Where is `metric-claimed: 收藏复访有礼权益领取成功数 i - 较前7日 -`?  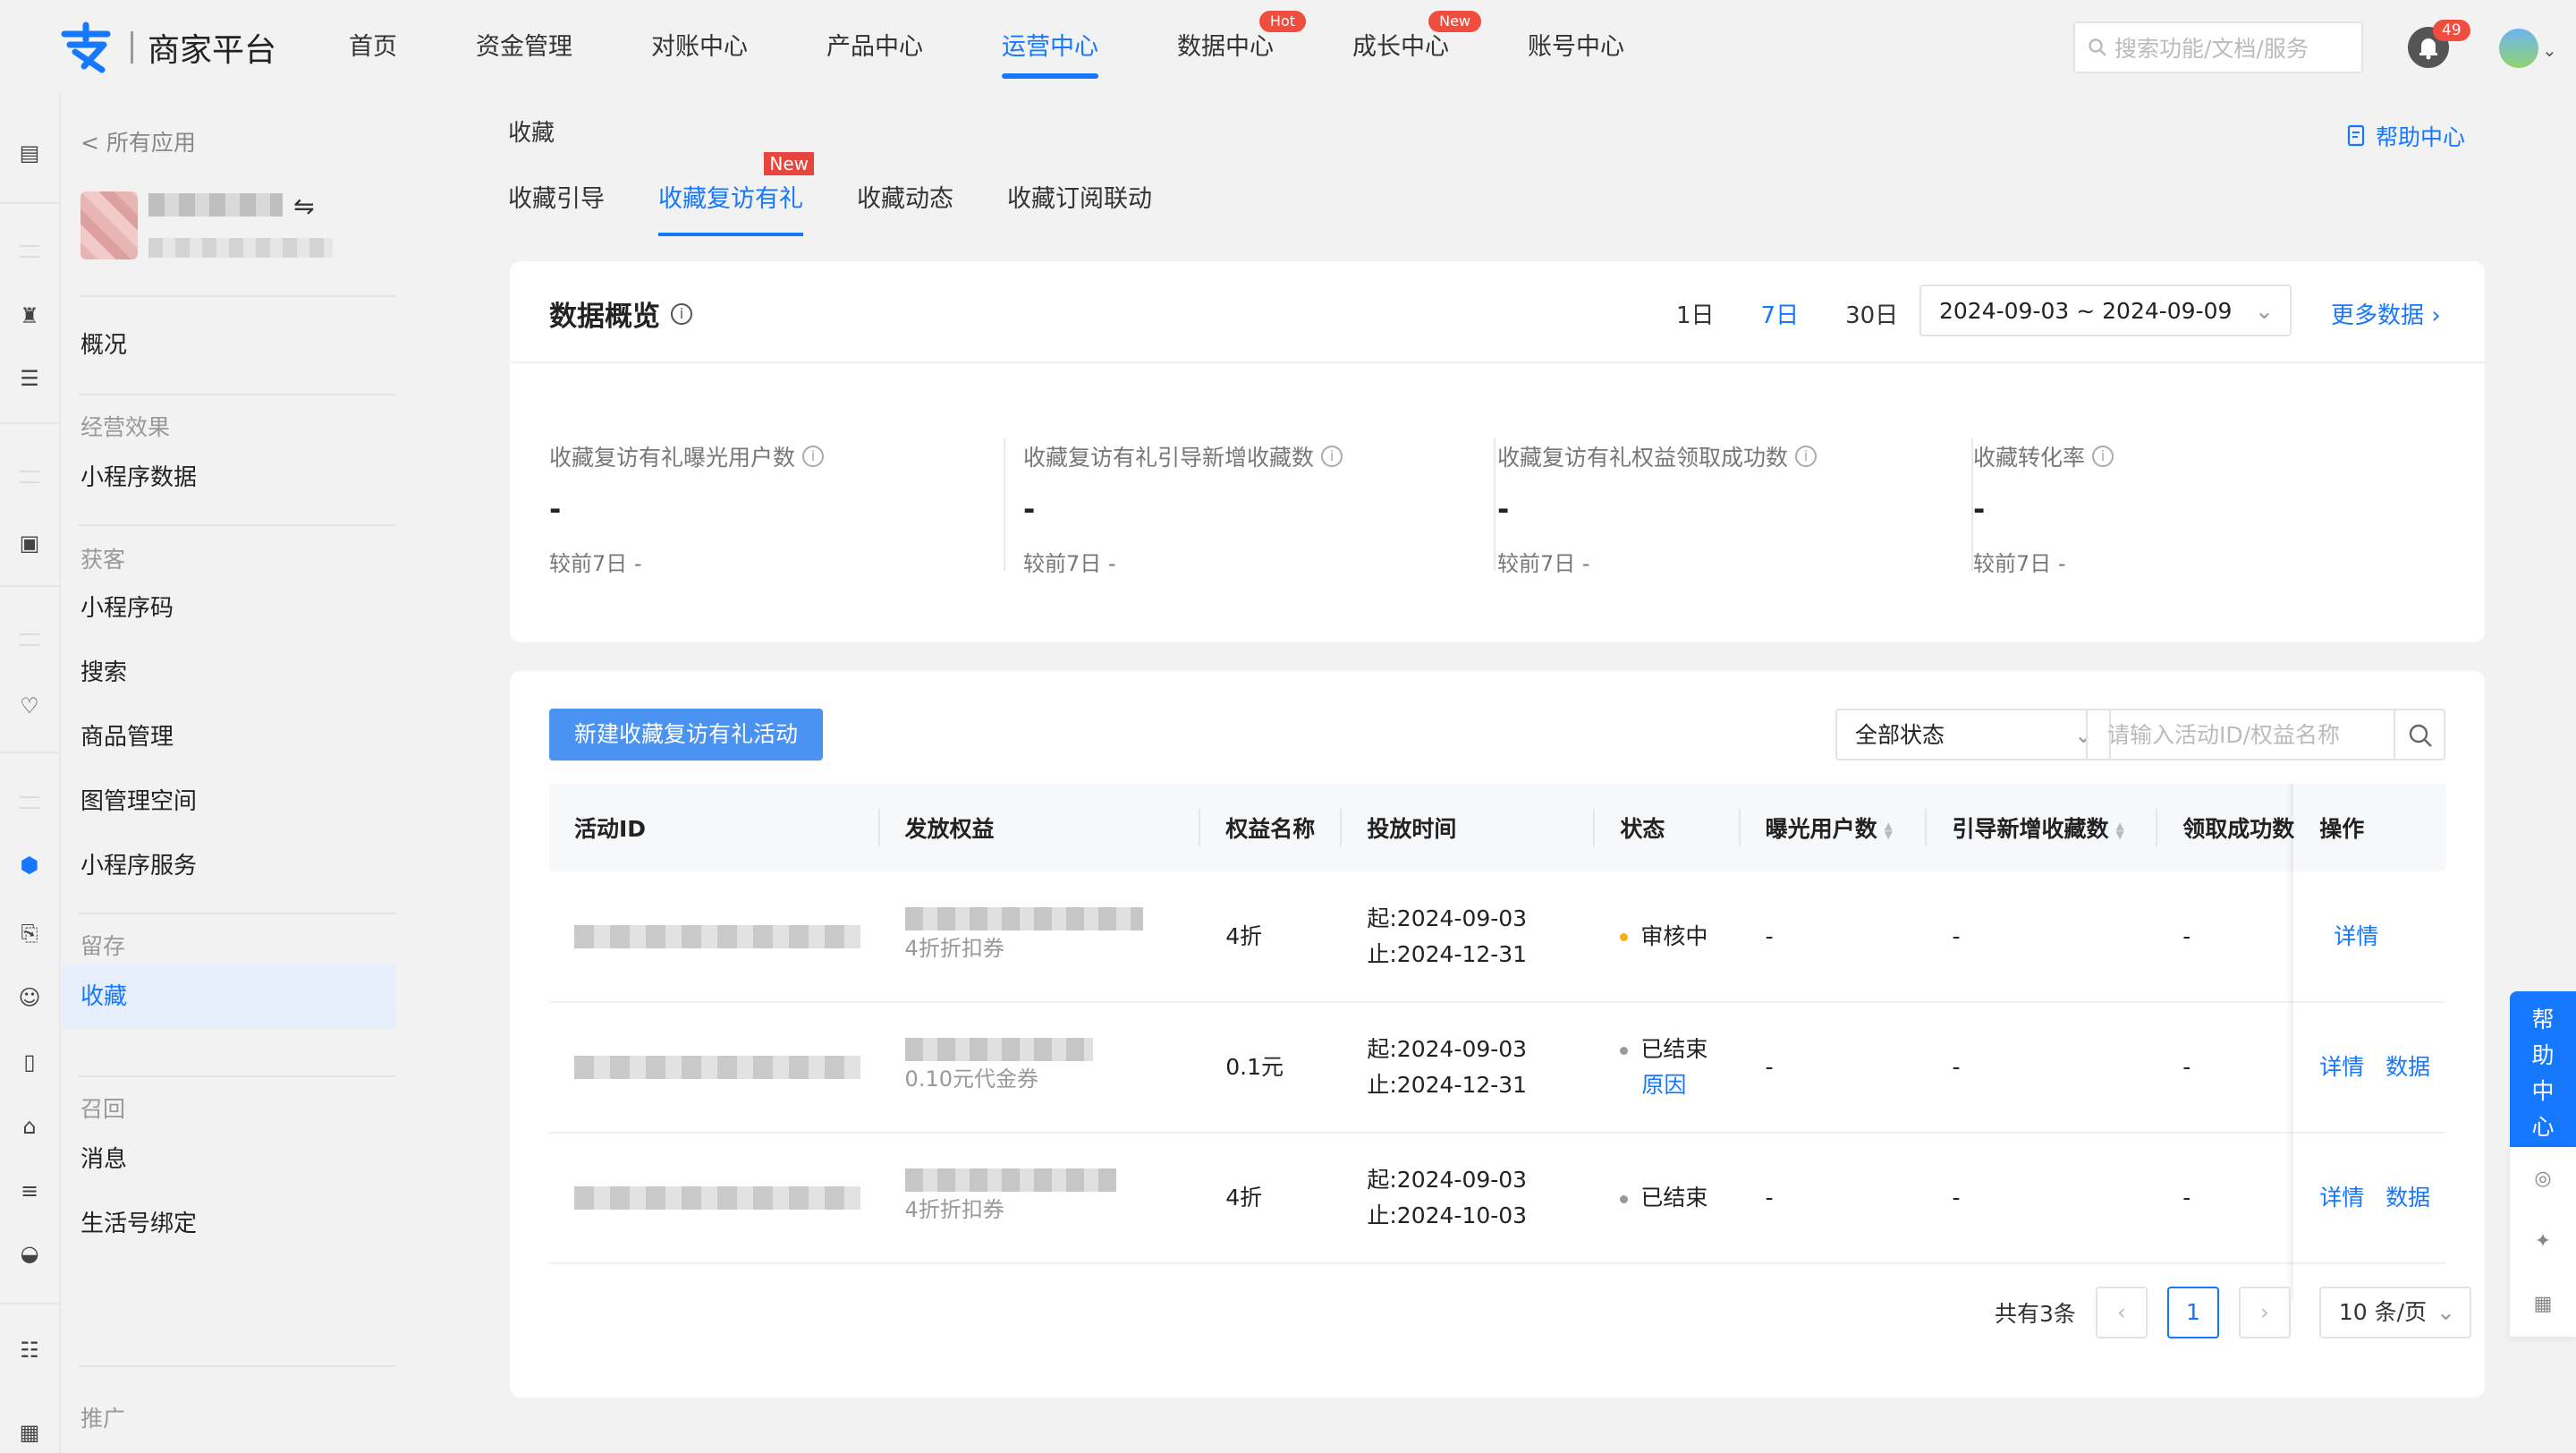 metric-claimed: 收藏复访有礼权益领取成功数 i - 较前7日 - is located at coordinates (1734, 508).